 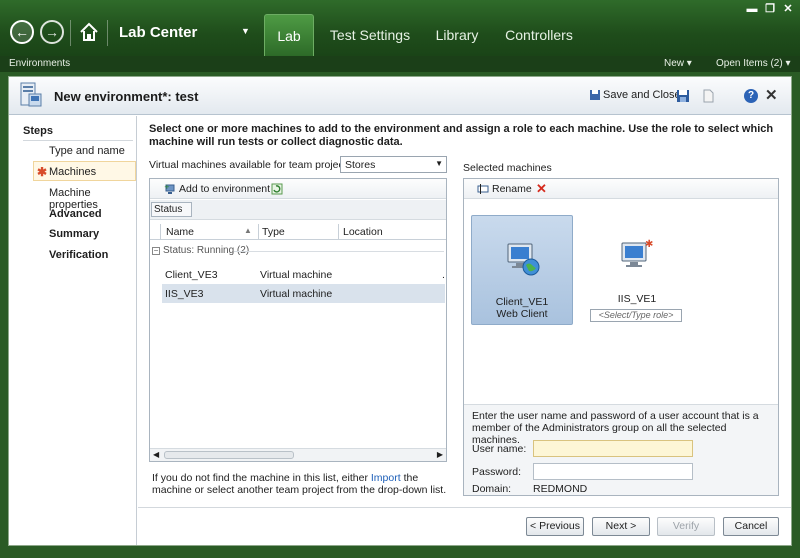 What do you see at coordinates (171, 209) in the screenshot?
I see `group-by-status-chip: Status` at bounding box center [171, 209].